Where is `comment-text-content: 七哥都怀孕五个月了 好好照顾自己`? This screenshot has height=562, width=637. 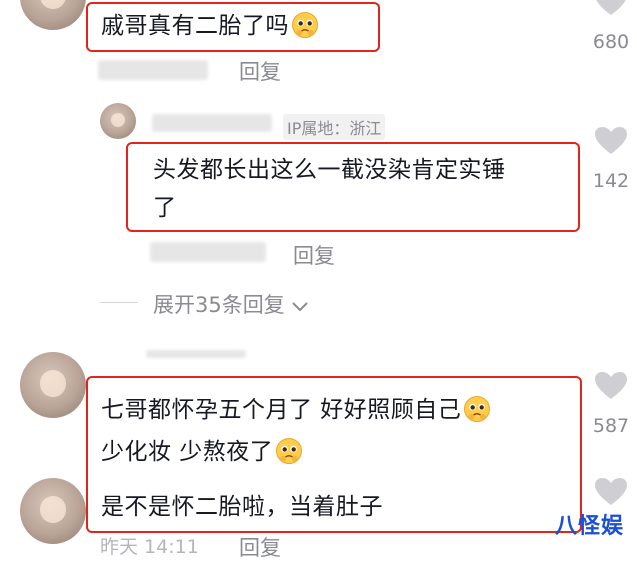 comment-text-content: 七哥都怀孕五个月了 好好照顾自己 is located at coordinates (281, 410).